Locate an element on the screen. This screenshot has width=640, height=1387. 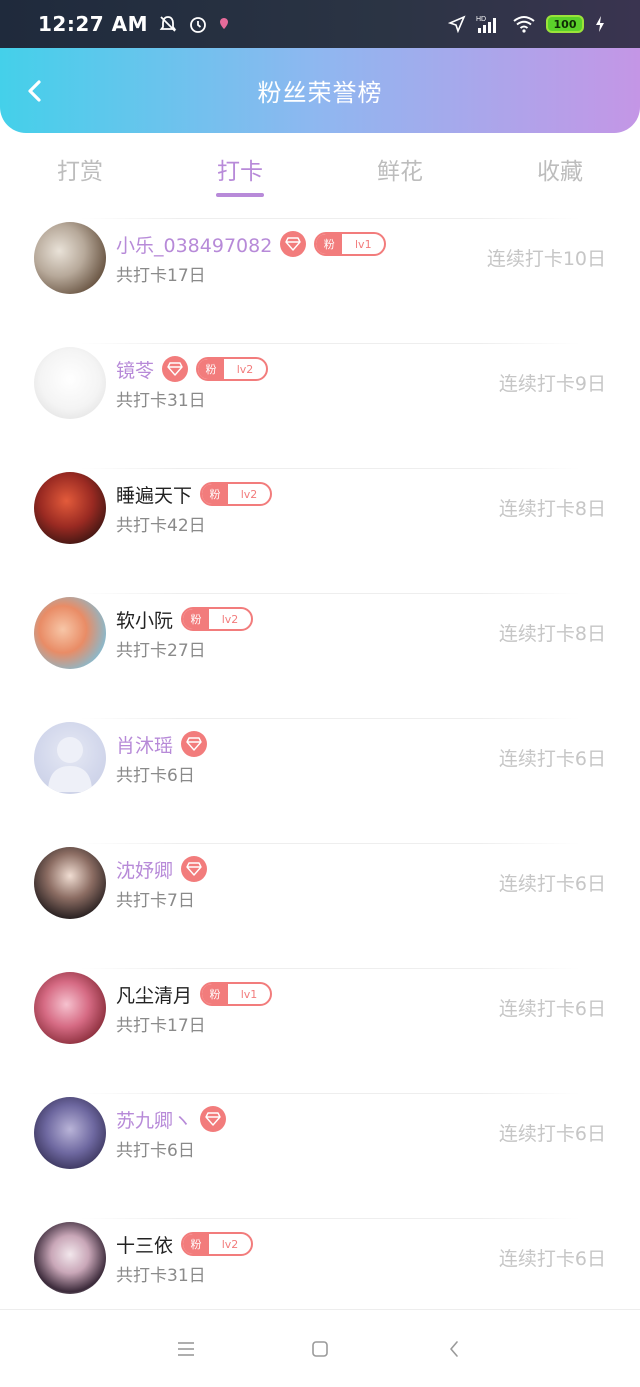
user-name: 凡尘清月 is located at coordinates (154, 994).